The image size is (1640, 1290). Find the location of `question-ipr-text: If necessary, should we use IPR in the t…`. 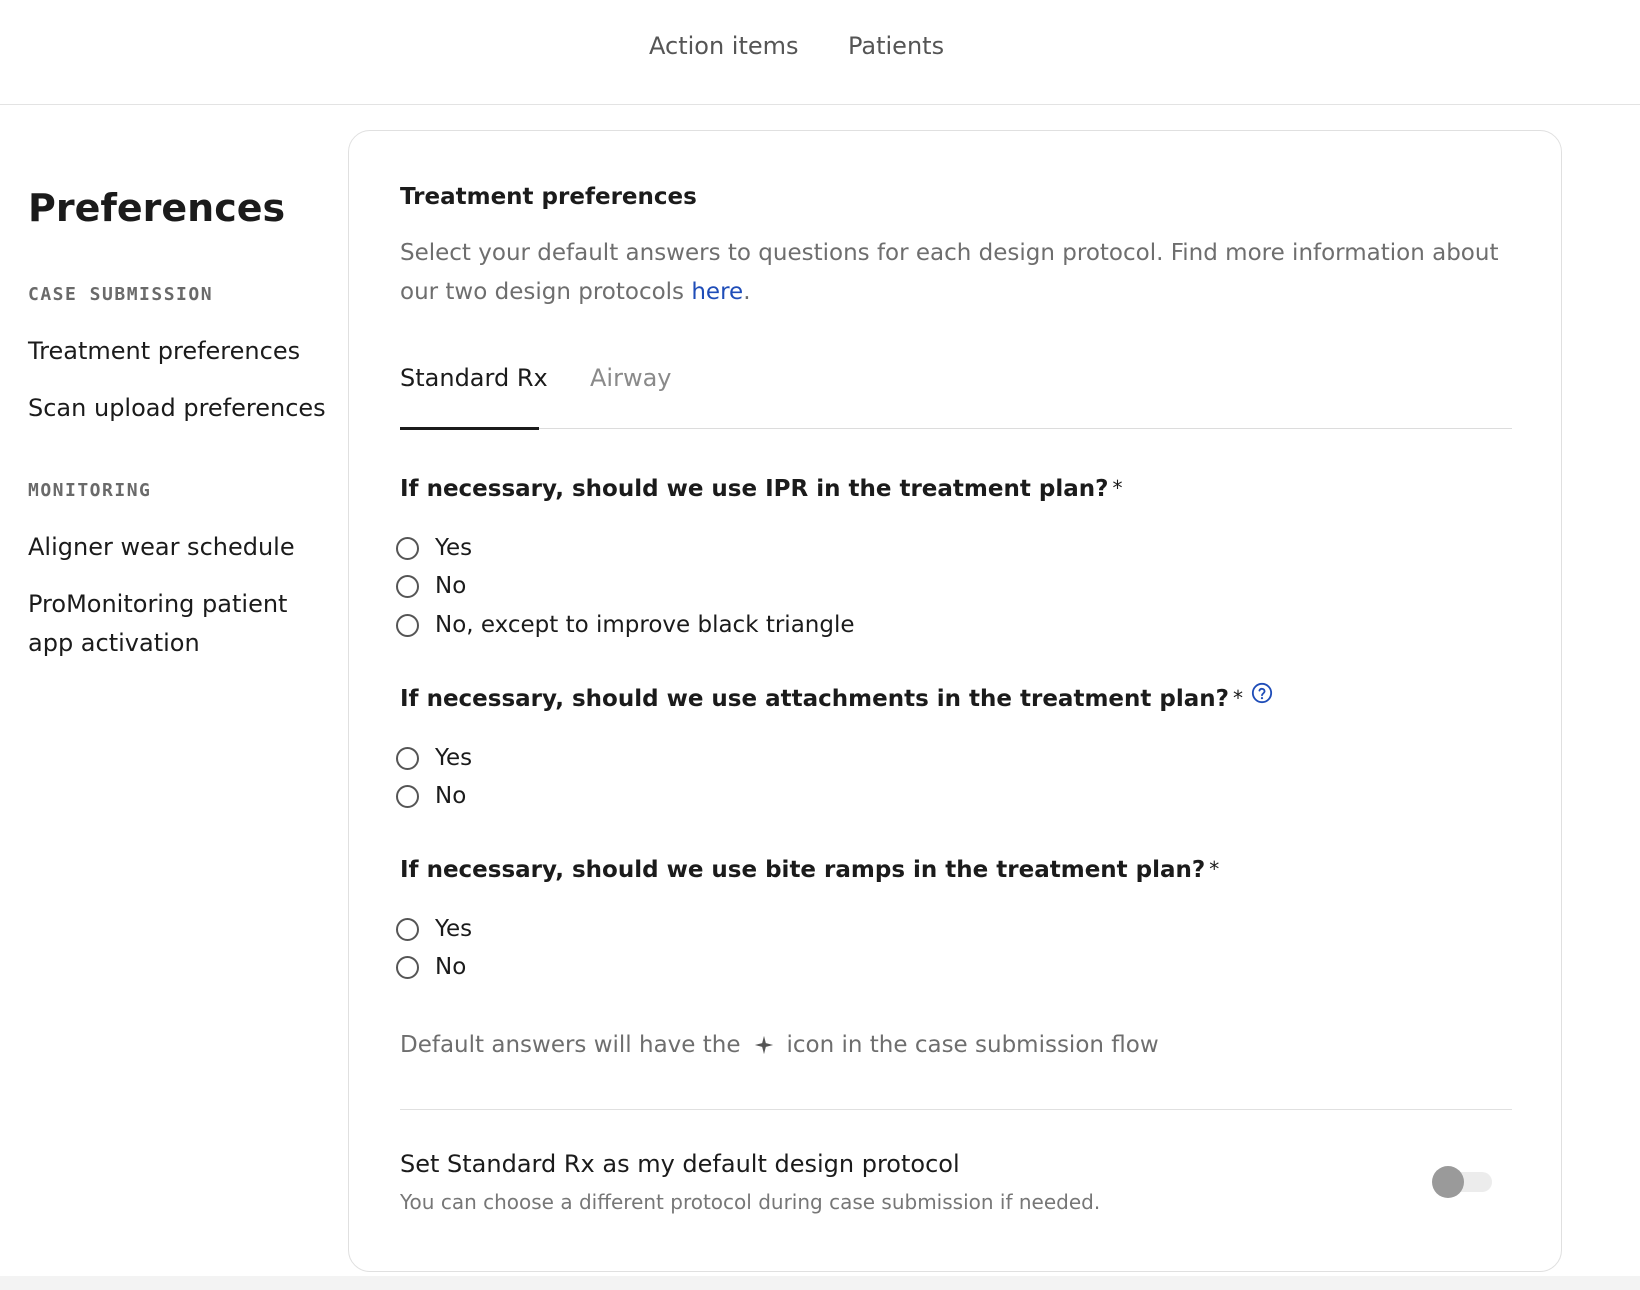

question-ipr-text: If necessary, should we use IPR in the t… is located at coordinates (754, 489).